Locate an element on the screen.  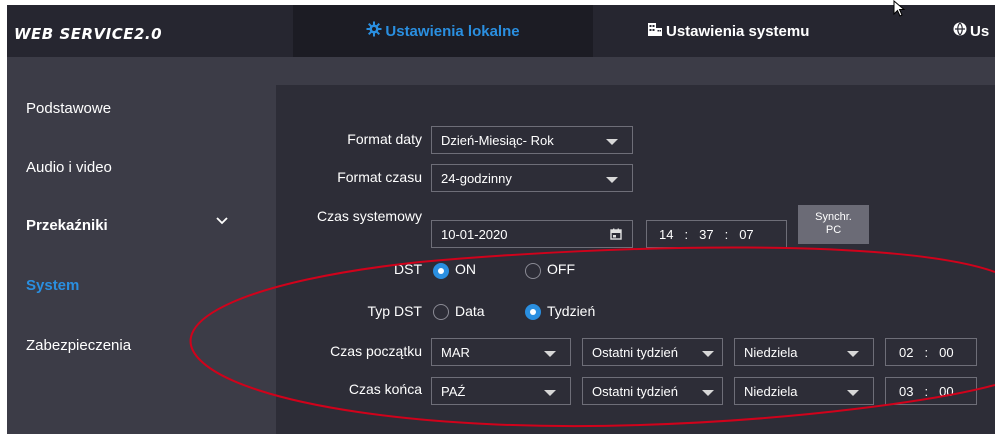
dst-off-label: OFF is located at coordinates (561, 269).